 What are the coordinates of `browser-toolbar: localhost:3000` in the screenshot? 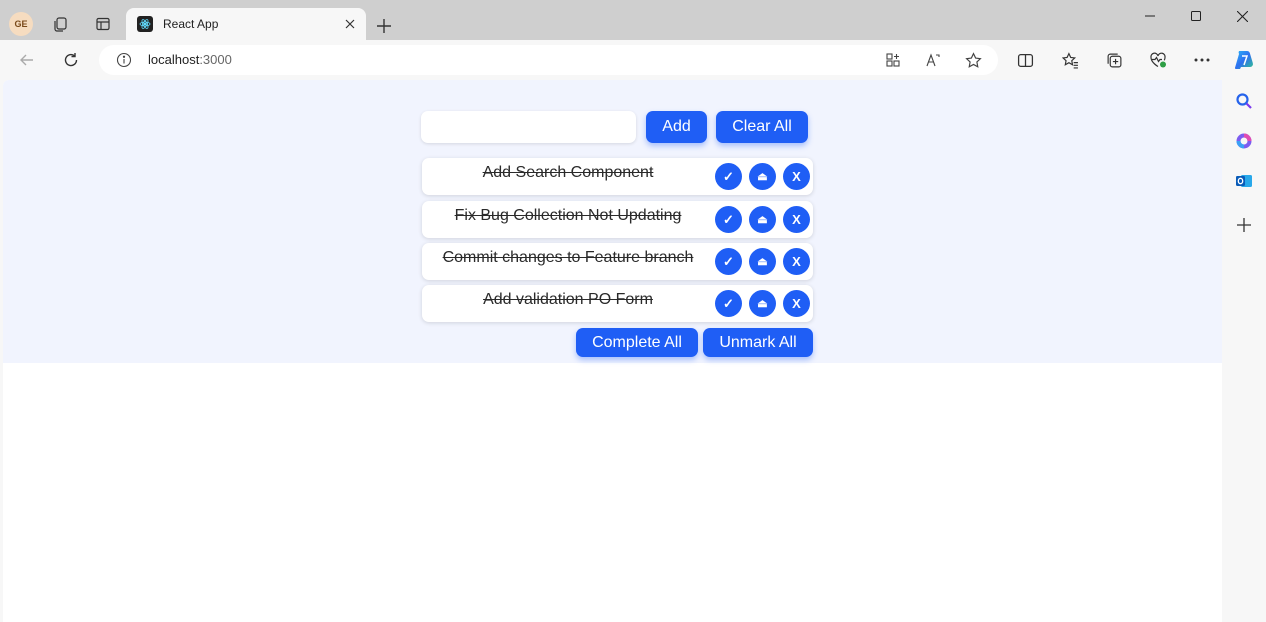 It's located at (633, 60).